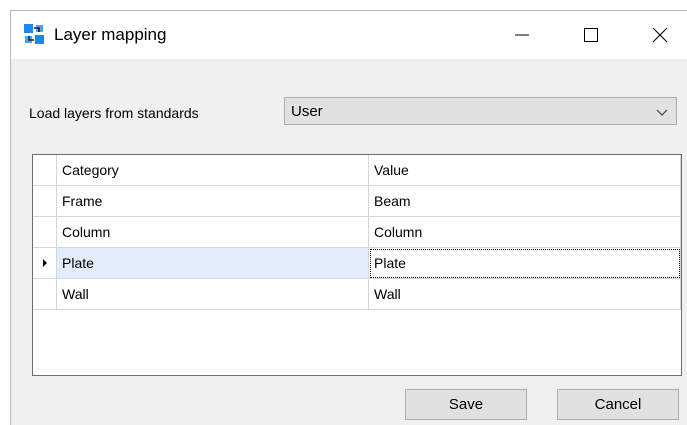  Describe the element at coordinates (114, 113) in the screenshot. I see `standards-label: Load layers from standards` at that location.